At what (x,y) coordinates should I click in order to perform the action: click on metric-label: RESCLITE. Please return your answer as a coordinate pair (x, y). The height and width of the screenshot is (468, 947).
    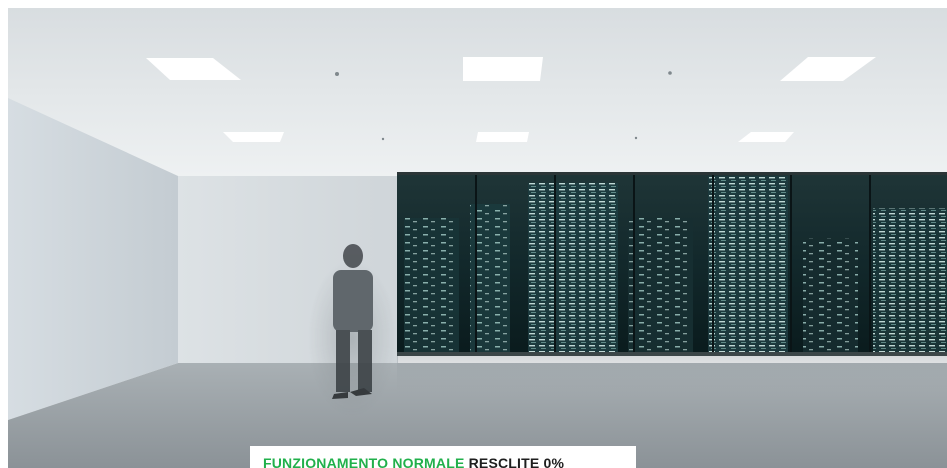
    Looking at the image, I should click on (504, 461).